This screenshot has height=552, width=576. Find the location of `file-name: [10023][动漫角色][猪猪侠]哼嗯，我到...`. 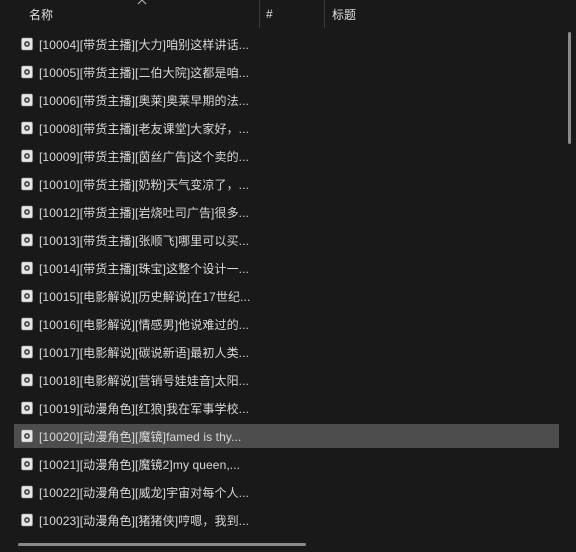

file-name: [10023][动漫角色][猪猪侠]哼嗯，我到... is located at coordinates (144, 520).